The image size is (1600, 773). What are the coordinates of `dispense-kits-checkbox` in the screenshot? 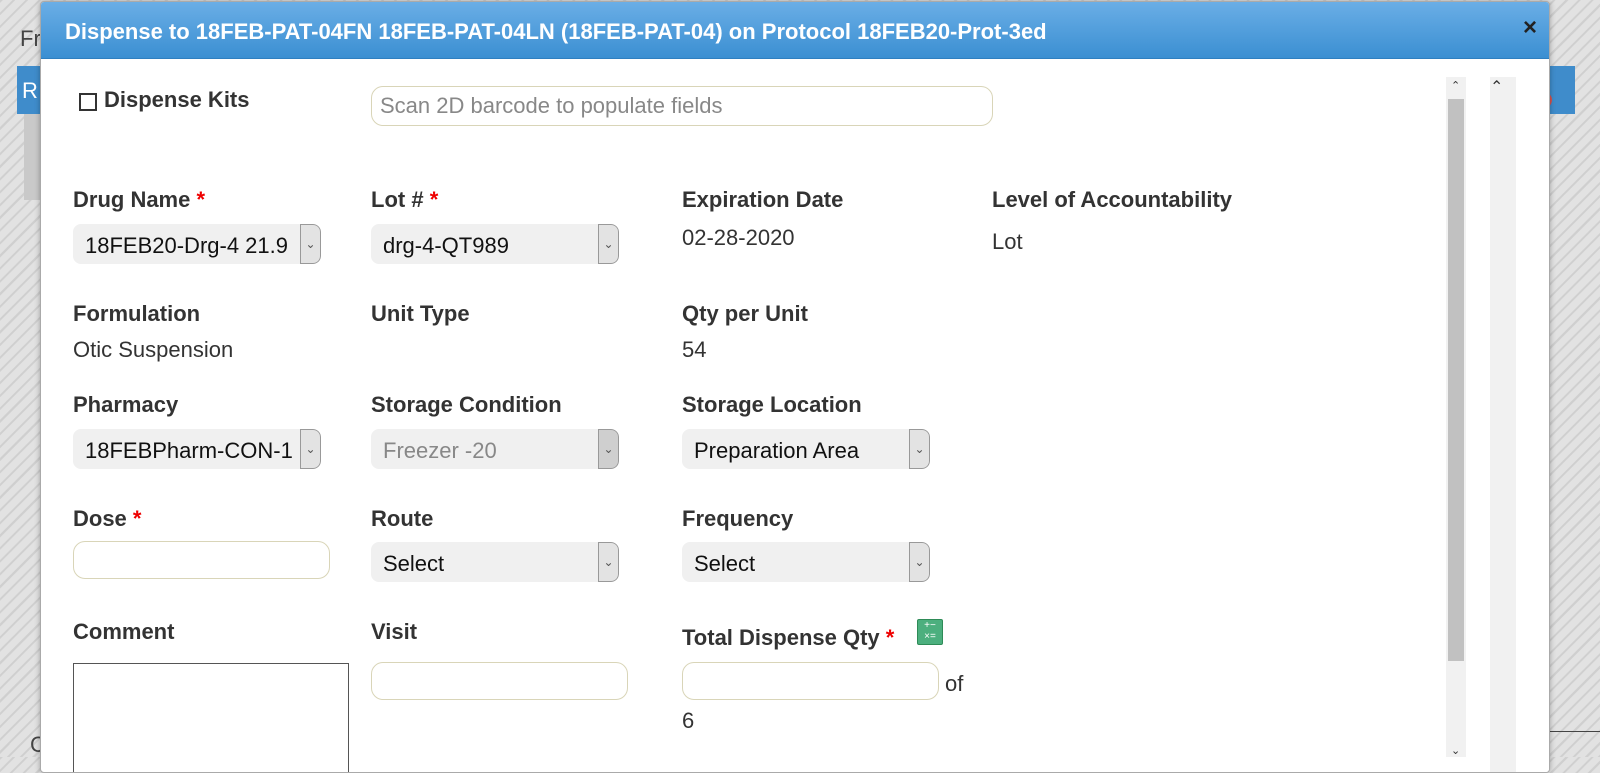 It's located at (88, 102).